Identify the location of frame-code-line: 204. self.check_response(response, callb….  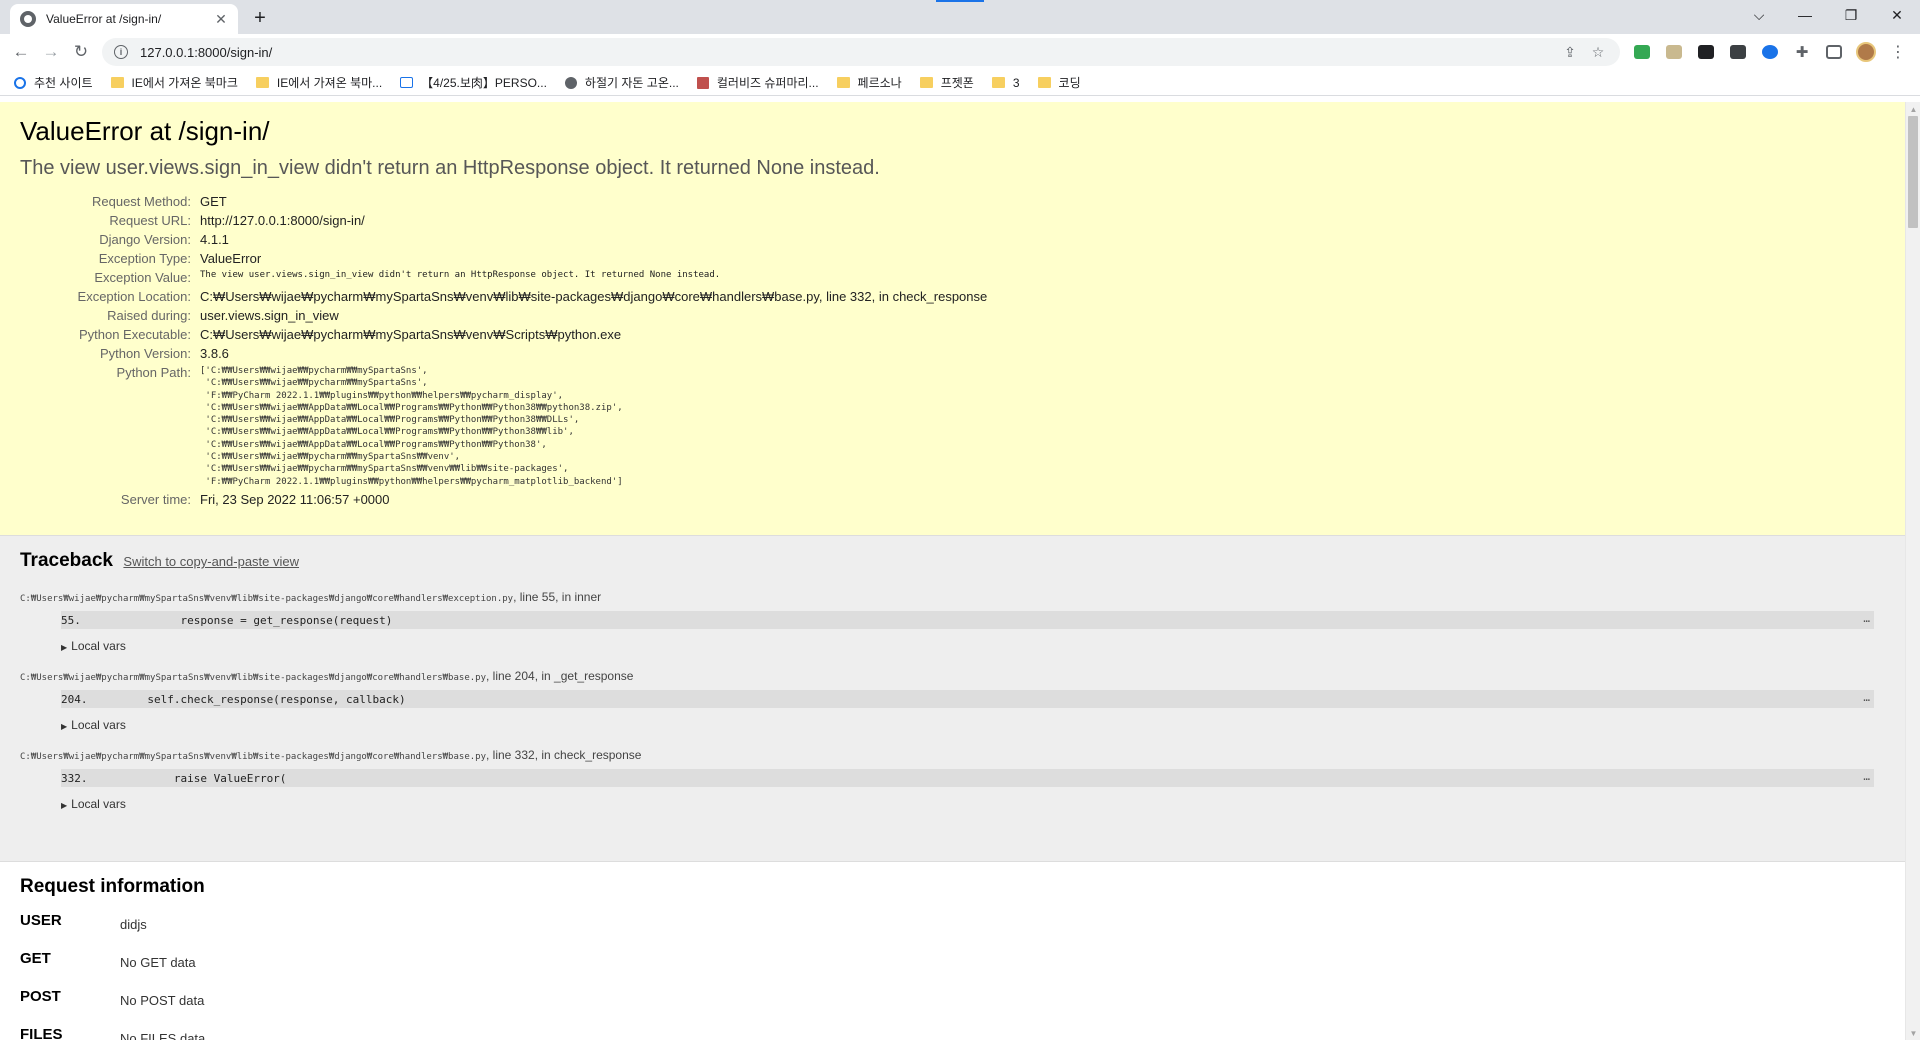
(967, 699).